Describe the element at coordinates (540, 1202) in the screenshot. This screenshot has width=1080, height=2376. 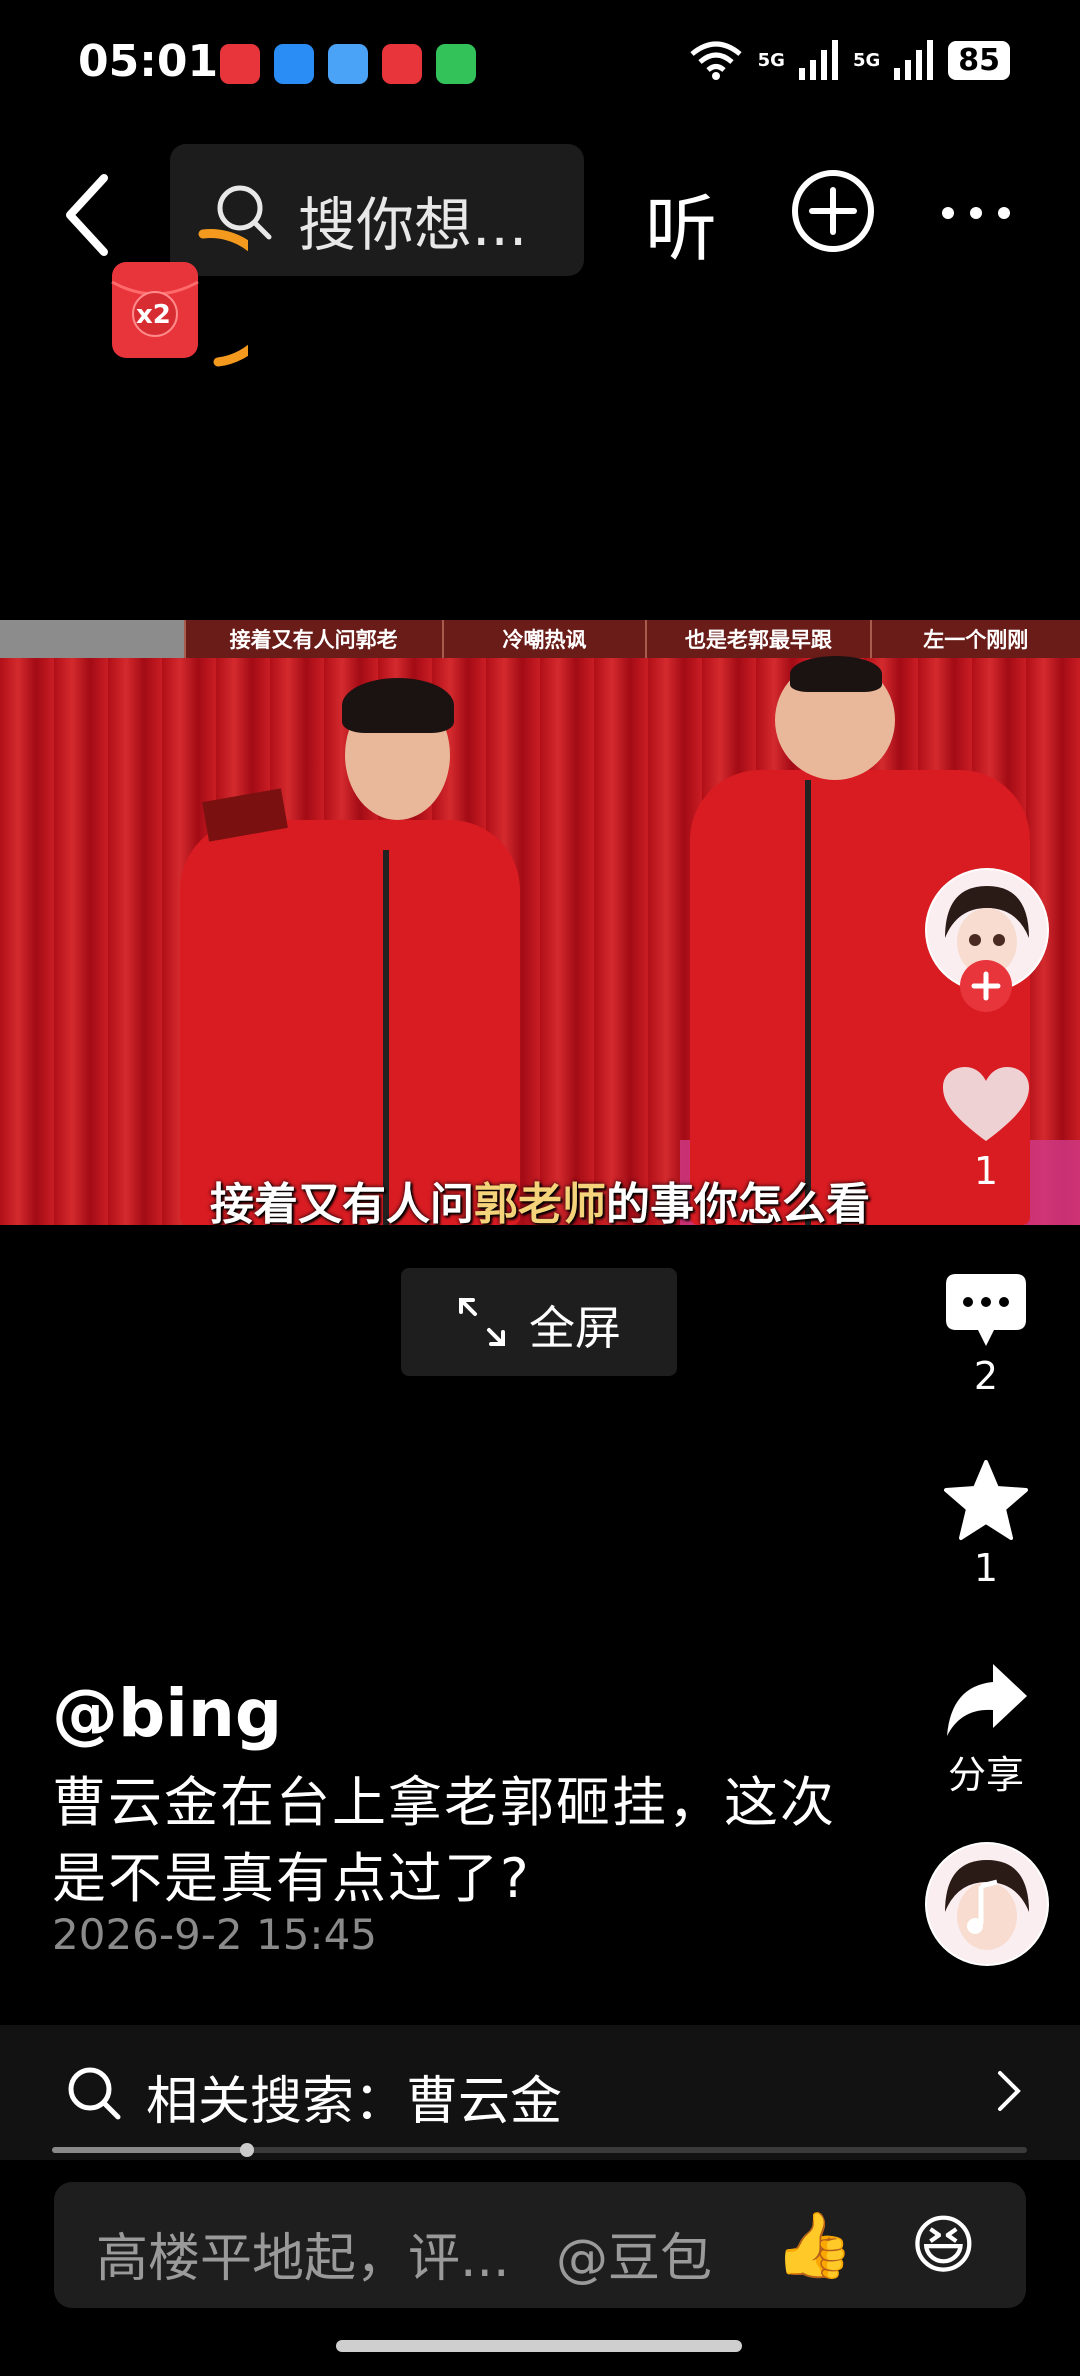
I see `subtitle-highlight: 郭老师` at that location.